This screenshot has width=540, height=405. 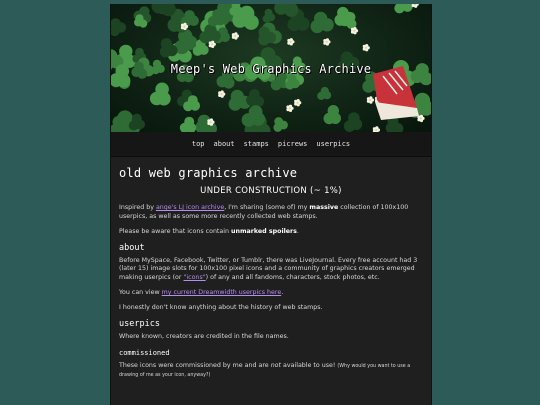 What do you see at coordinates (190, 207) in the screenshot?
I see `ange-archive-link: ange's LJ icon archive` at bounding box center [190, 207].